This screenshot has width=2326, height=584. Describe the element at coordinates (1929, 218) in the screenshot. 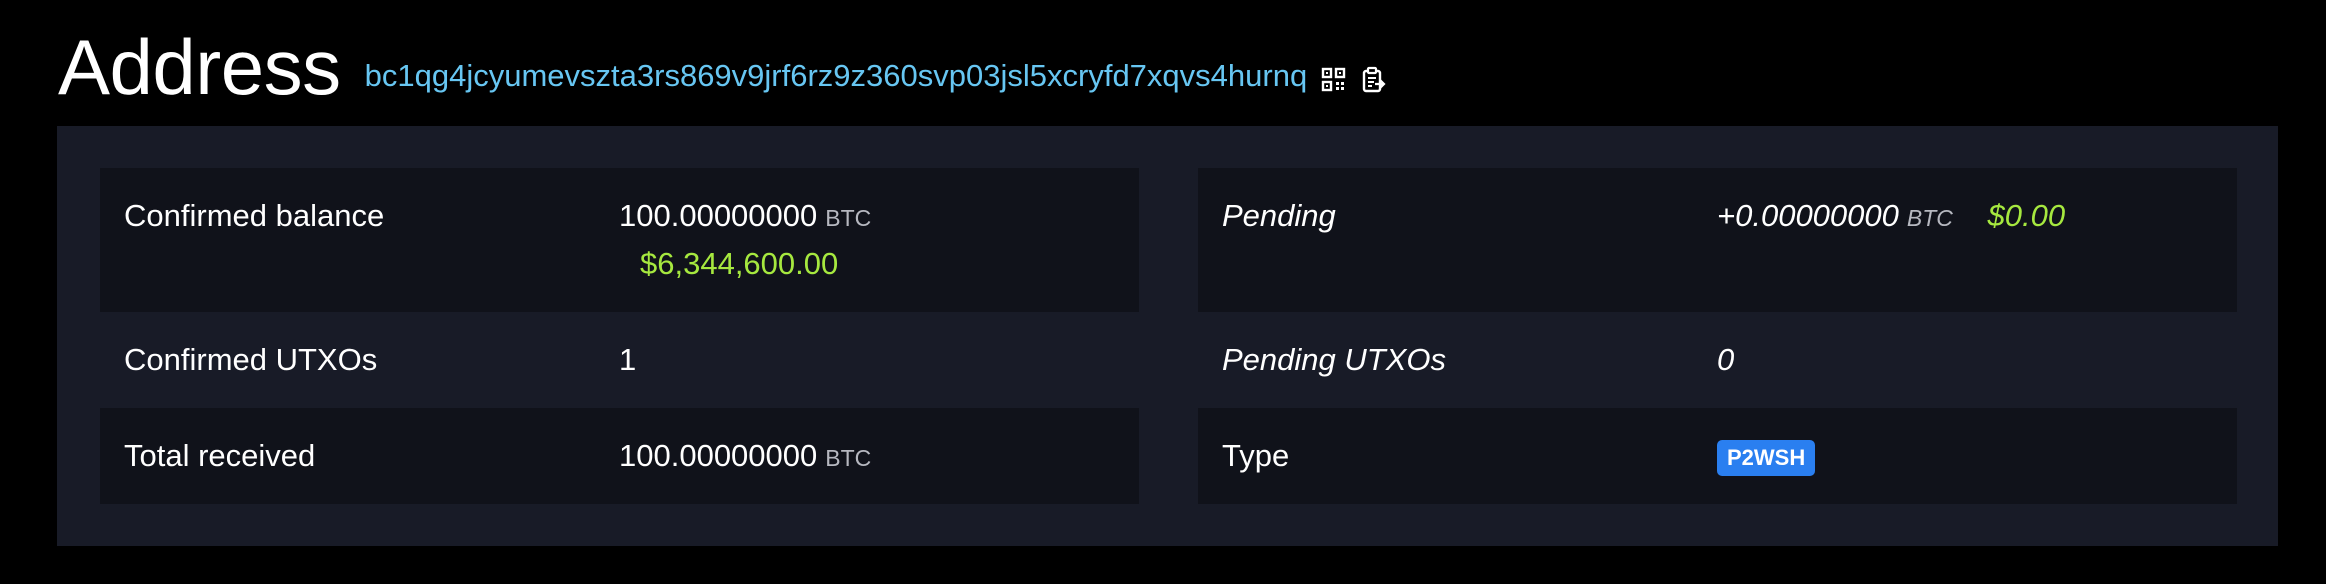

I see `pending-unit: BTC` at that location.